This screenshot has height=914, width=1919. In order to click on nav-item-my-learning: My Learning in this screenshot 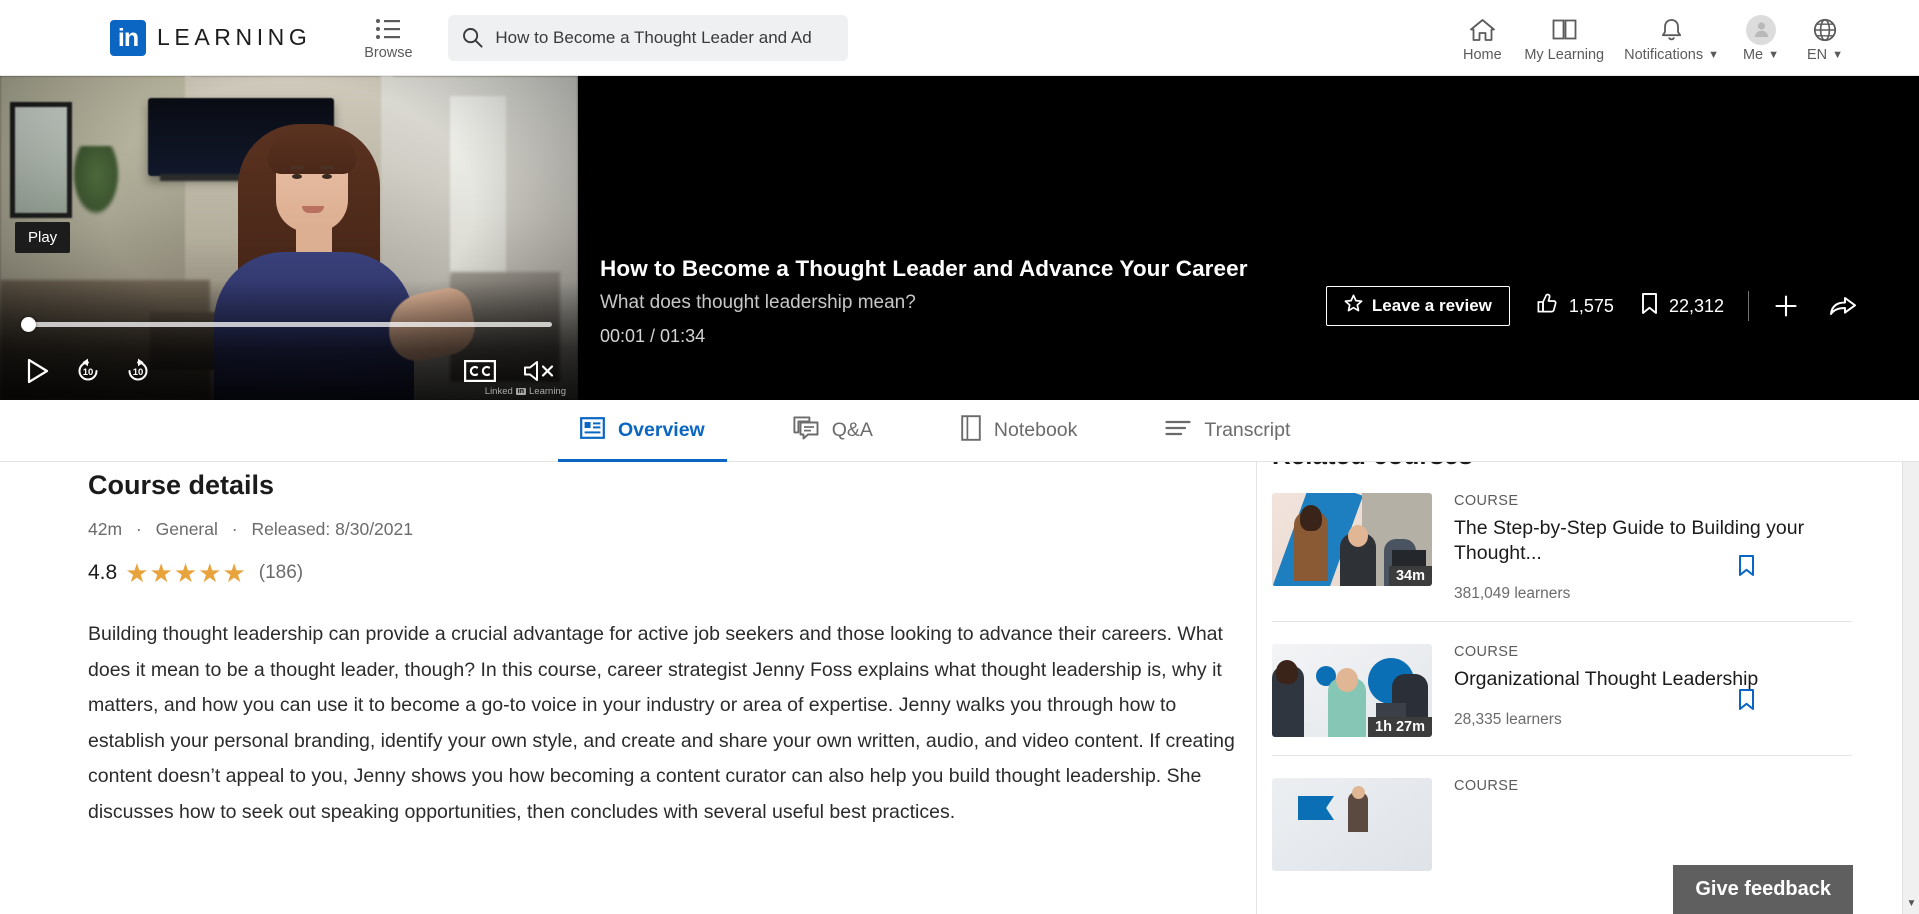, I will do `click(1564, 38)`.